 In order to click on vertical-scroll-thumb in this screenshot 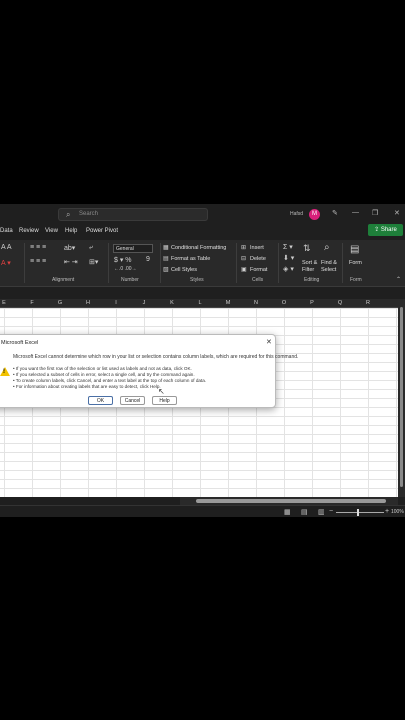, I will do `click(401, 397)`.